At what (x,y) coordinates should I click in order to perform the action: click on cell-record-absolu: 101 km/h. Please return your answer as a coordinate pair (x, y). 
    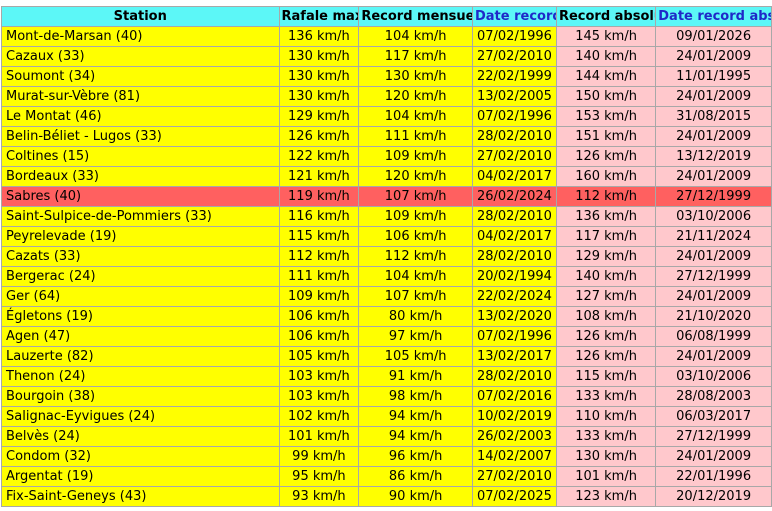
    Looking at the image, I should click on (606, 476).